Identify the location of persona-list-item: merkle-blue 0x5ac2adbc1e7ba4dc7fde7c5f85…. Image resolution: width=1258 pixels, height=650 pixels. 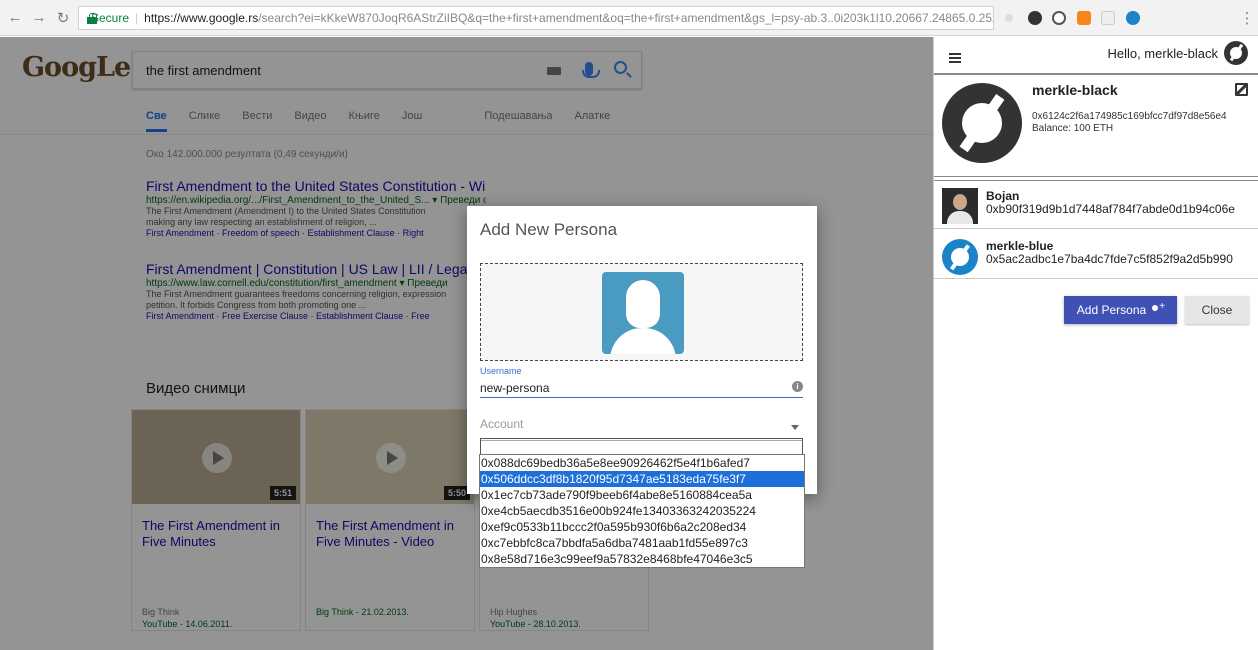
(1096, 256).